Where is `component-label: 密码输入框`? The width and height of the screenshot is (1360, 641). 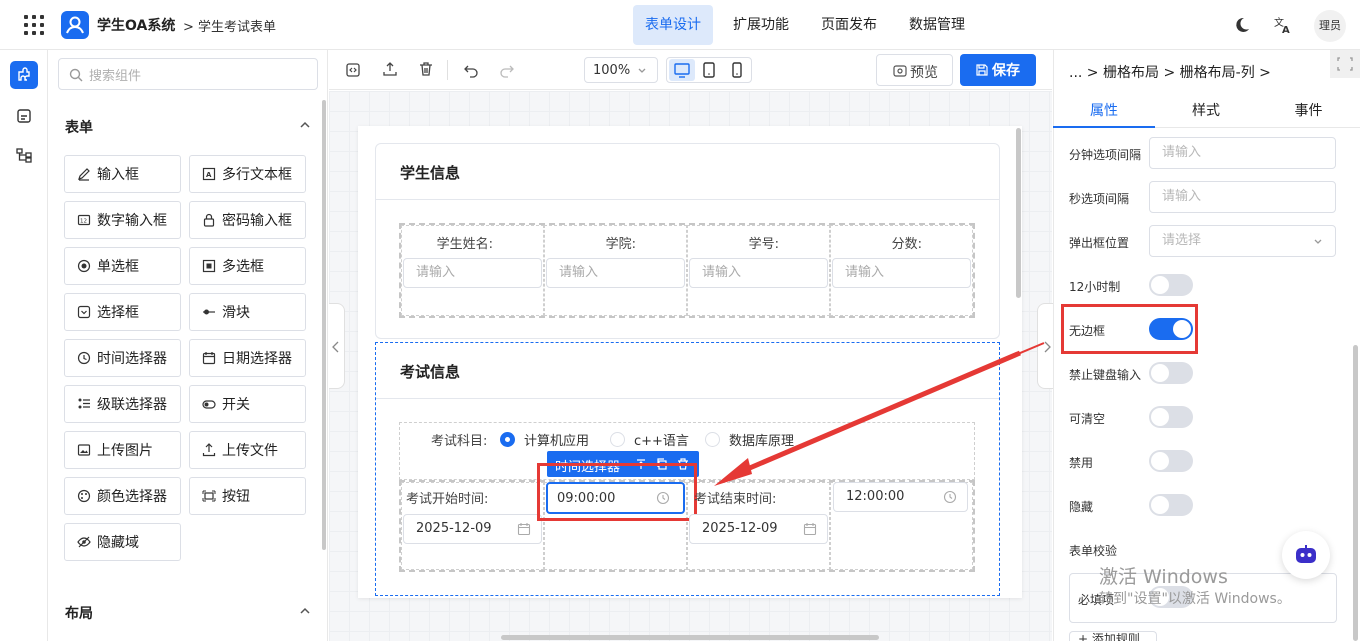 component-label: 密码输入框 is located at coordinates (257, 221).